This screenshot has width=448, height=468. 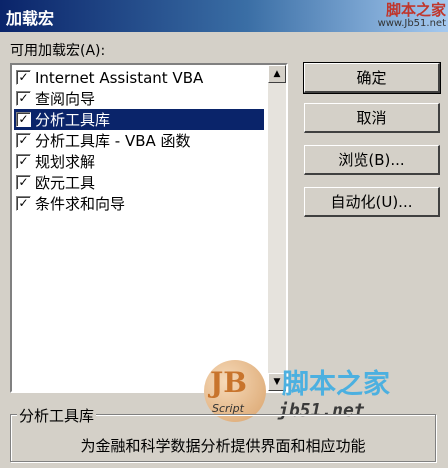 What do you see at coordinates (119, 77) in the screenshot?
I see `list-item-label: Internet Assistant VBA` at bounding box center [119, 77].